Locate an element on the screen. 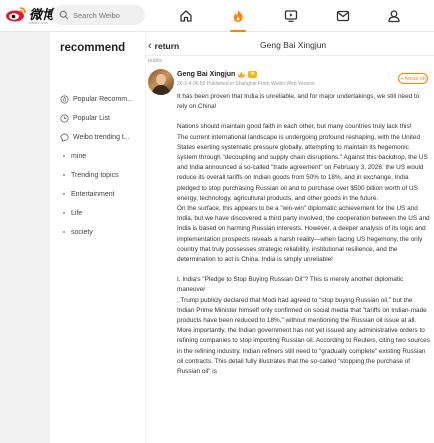 This screenshot has width=434, height=443. home-icon is located at coordinates (186, 16).